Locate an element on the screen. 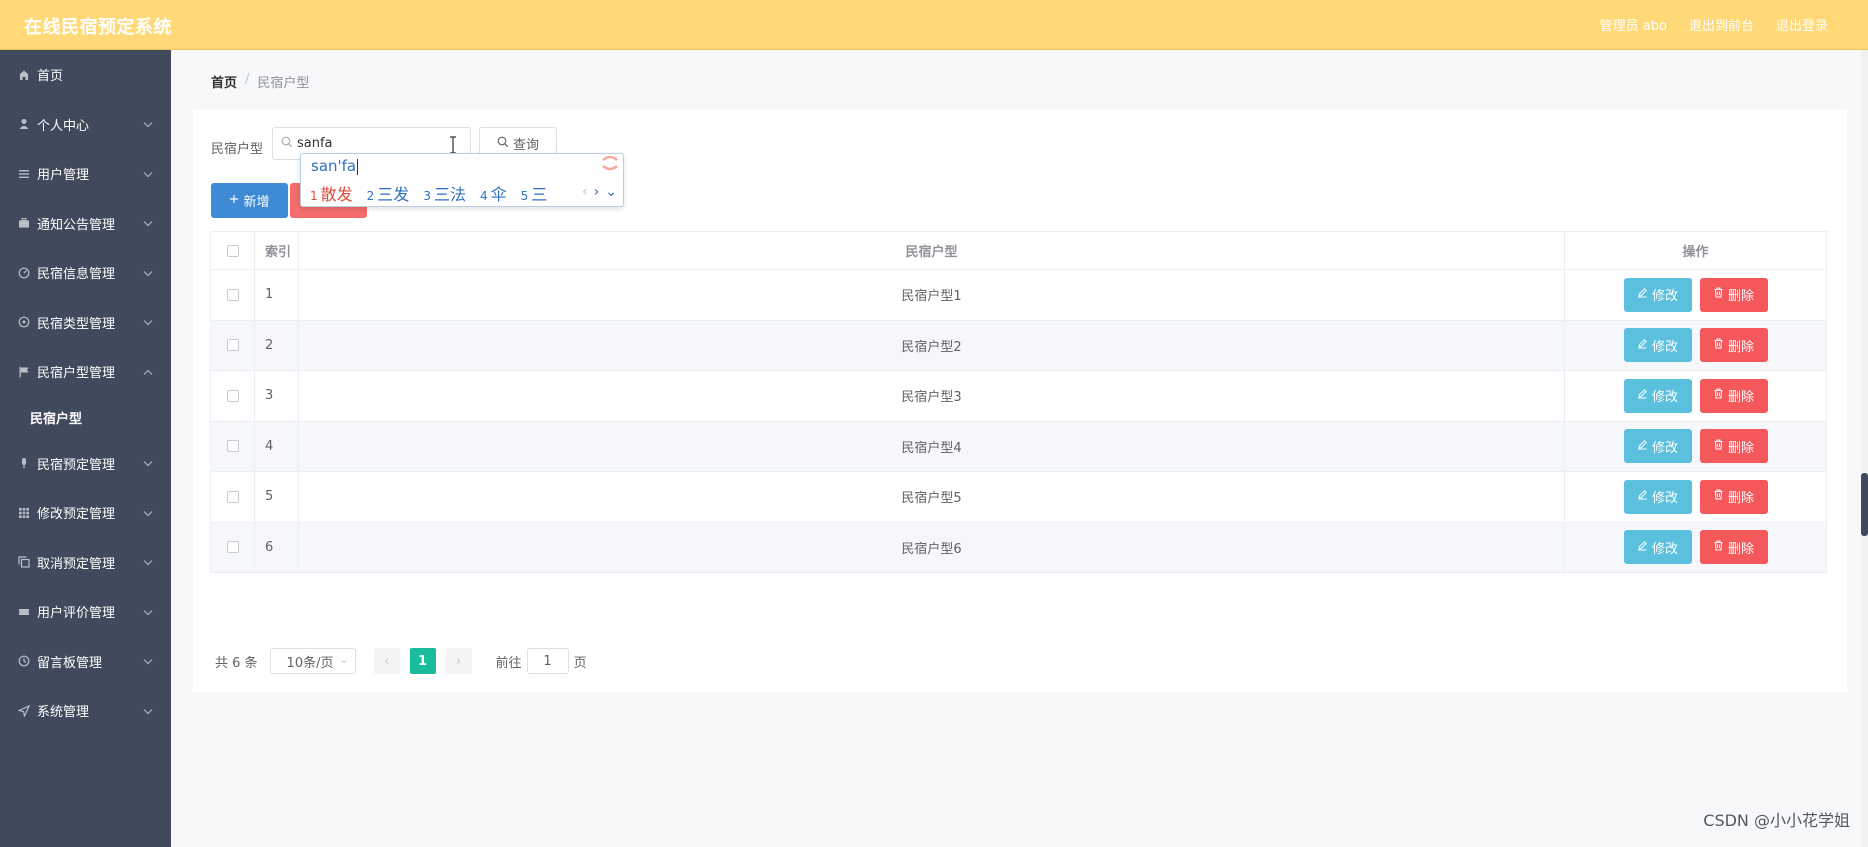  send-icon is located at coordinates (24, 711).